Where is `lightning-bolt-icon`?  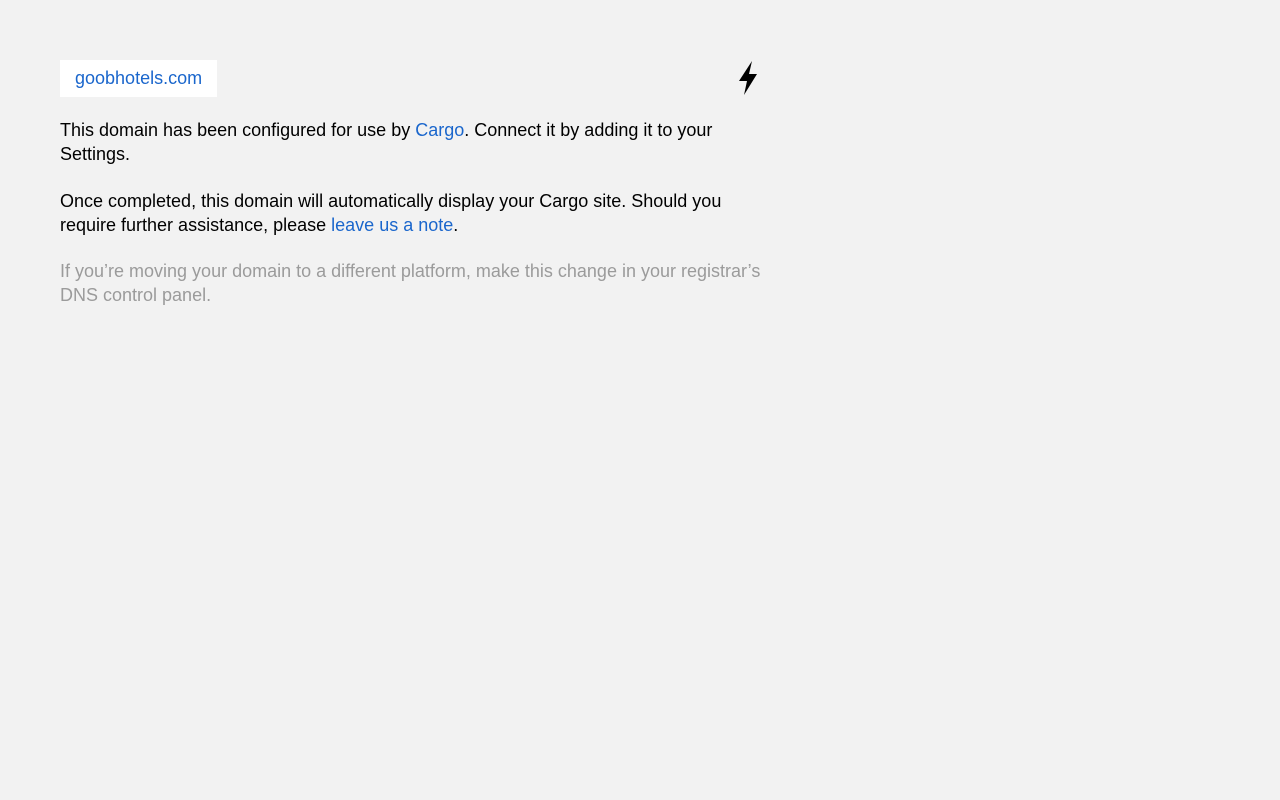 lightning-bolt-icon is located at coordinates (748, 78).